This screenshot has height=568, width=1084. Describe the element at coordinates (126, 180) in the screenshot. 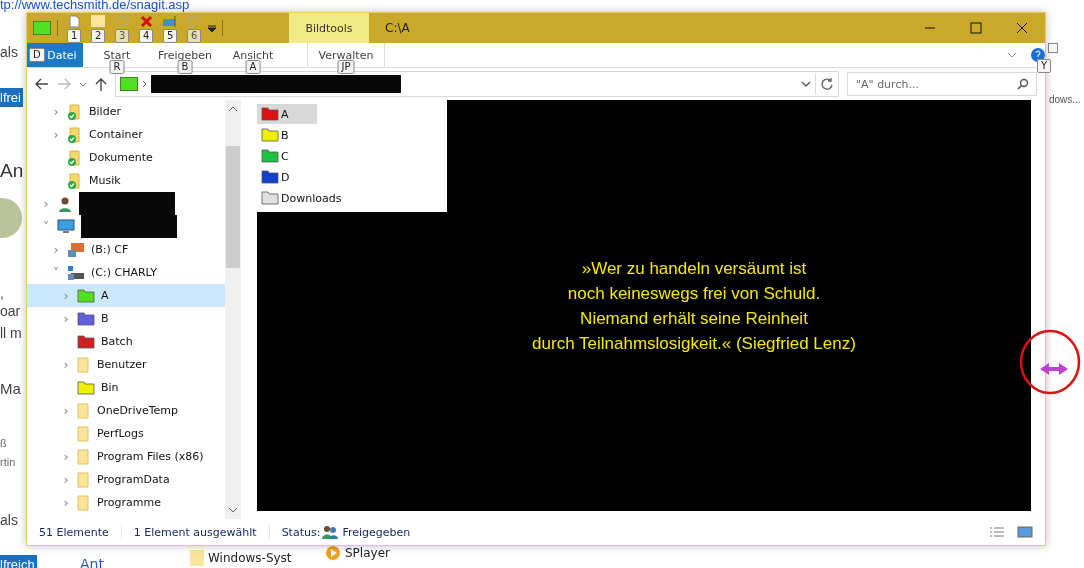

I see `tree-item: Musik` at that location.